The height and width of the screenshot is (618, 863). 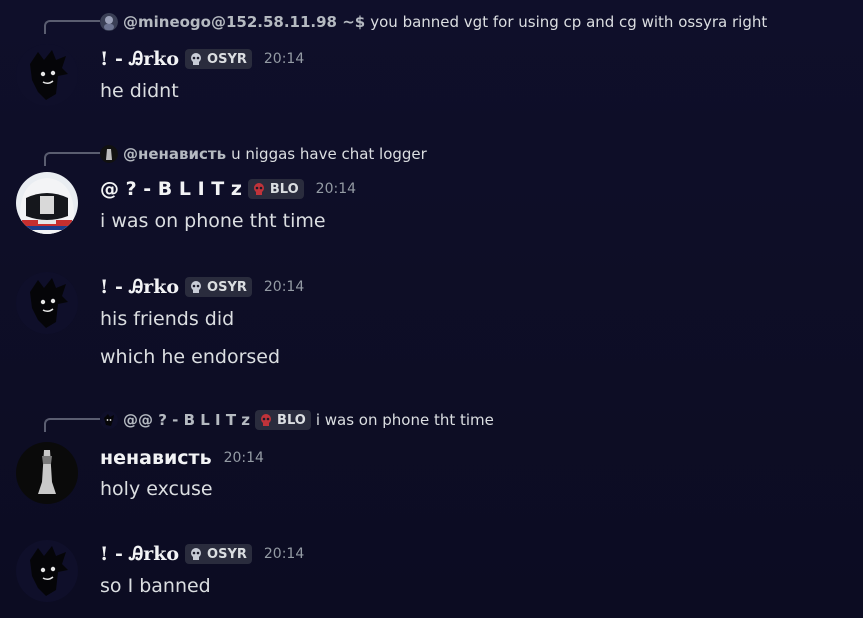 What do you see at coordinates (404, 420) in the screenshot?
I see `reply-text: i was on phone tht time` at bounding box center [404, 420].